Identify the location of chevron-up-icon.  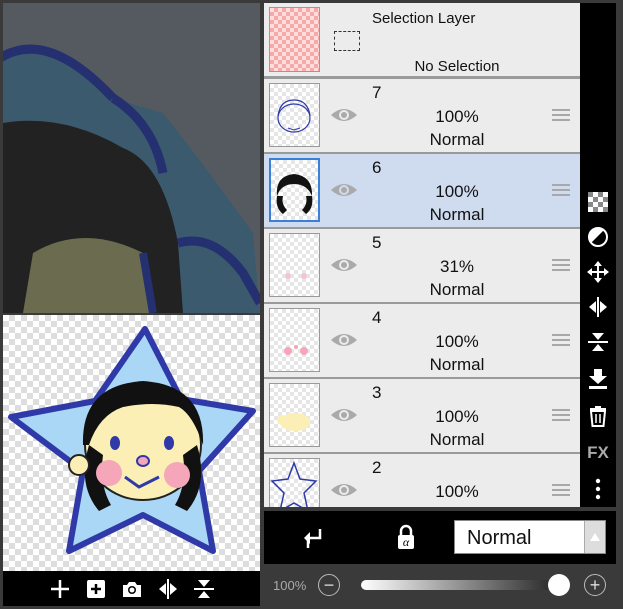
(594, 537).